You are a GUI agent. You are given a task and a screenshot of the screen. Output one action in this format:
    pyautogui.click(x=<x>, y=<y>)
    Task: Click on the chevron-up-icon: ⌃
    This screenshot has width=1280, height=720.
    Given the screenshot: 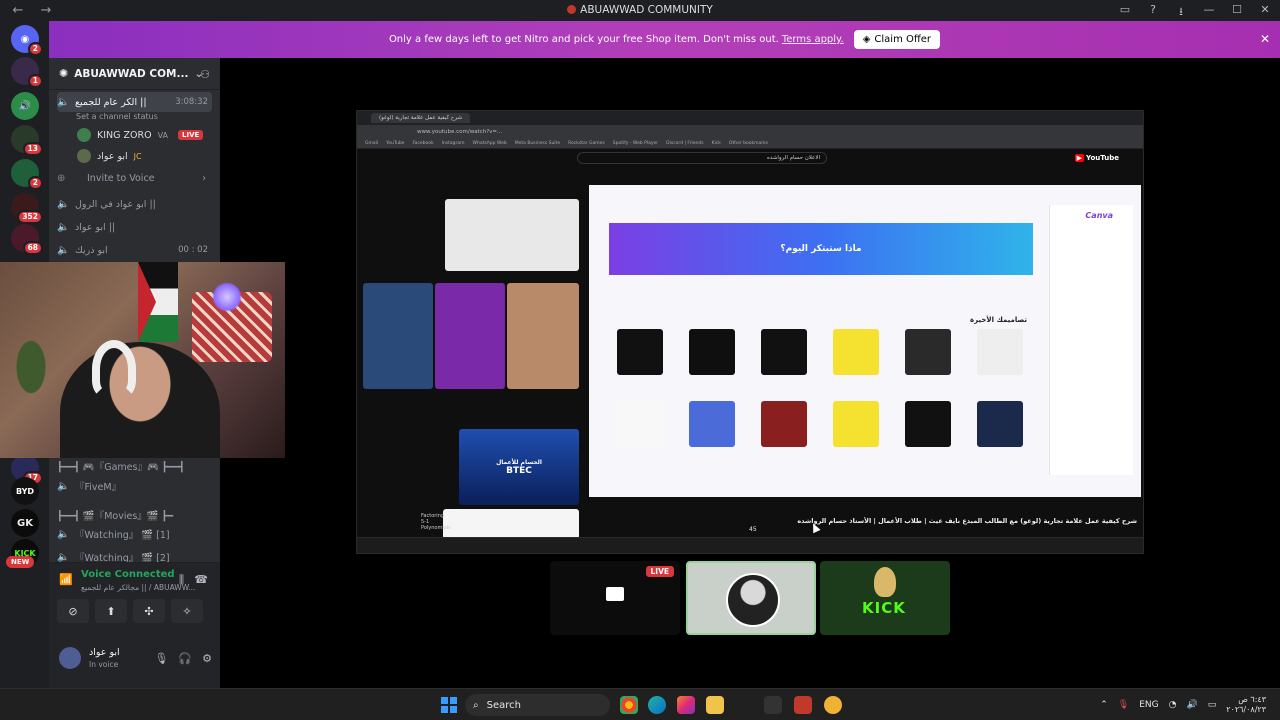 What is the action you would take?
    pyautogui.click(x=1104, y=705)
    